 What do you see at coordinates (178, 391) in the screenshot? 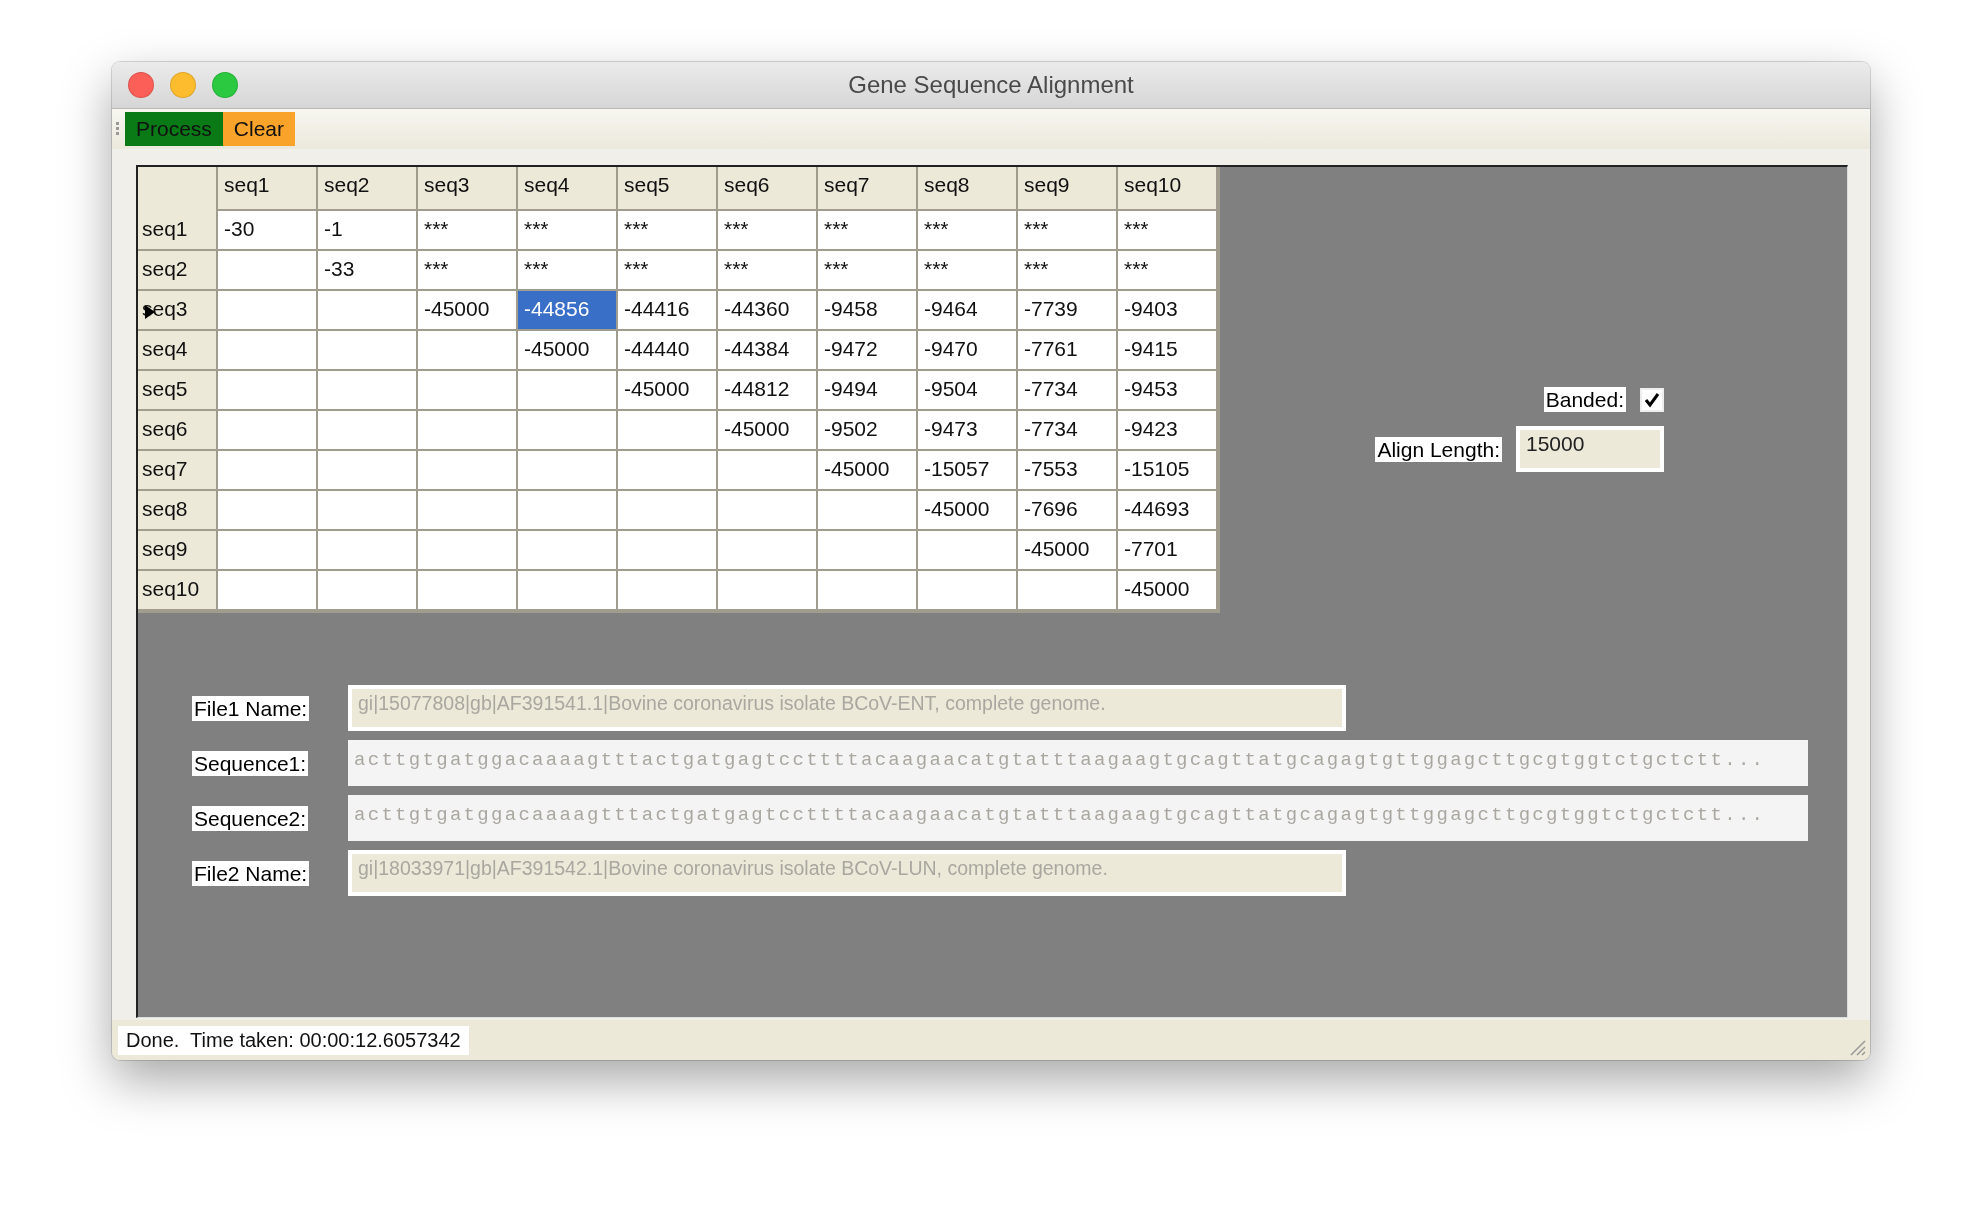
I see `row-header: seq5` at bounding box center [178, 391].